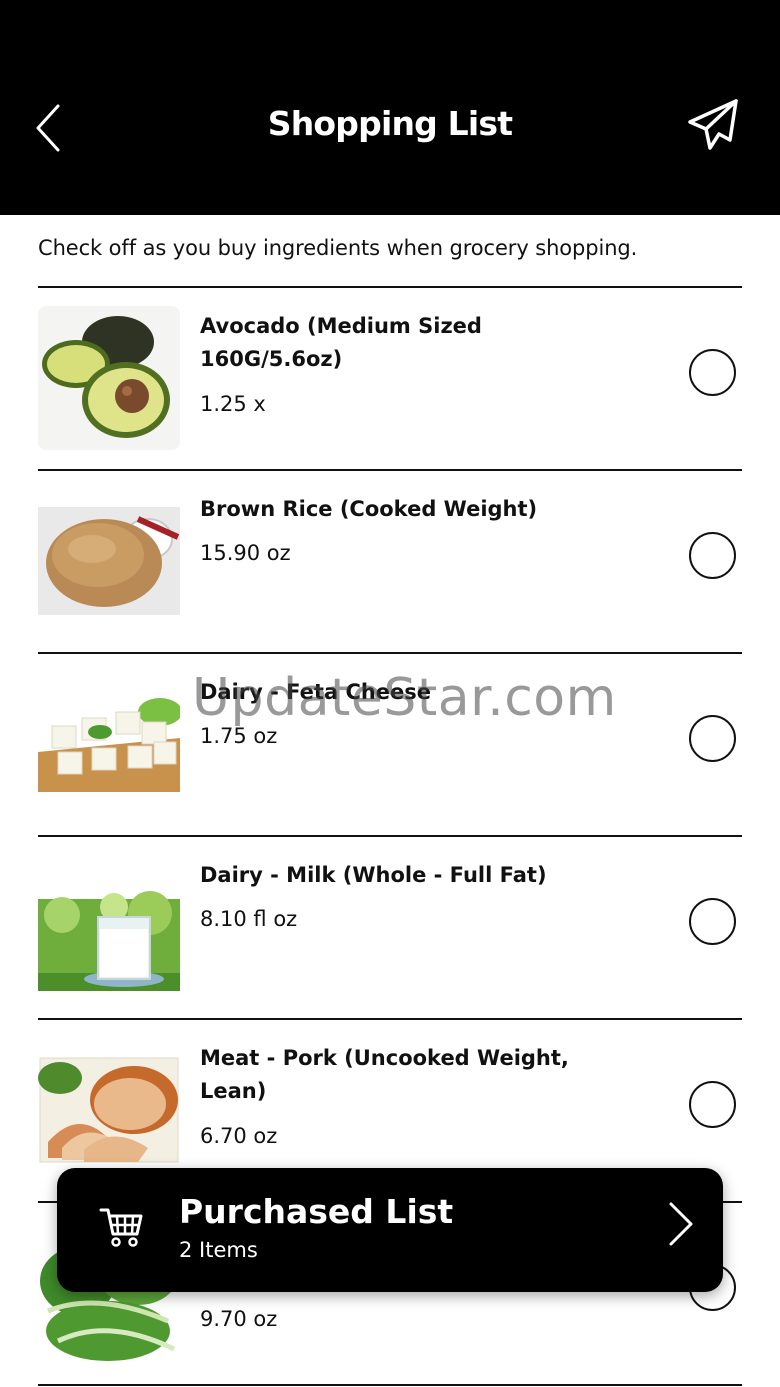  I want to click on milk-glass-image, so click(109, 927).